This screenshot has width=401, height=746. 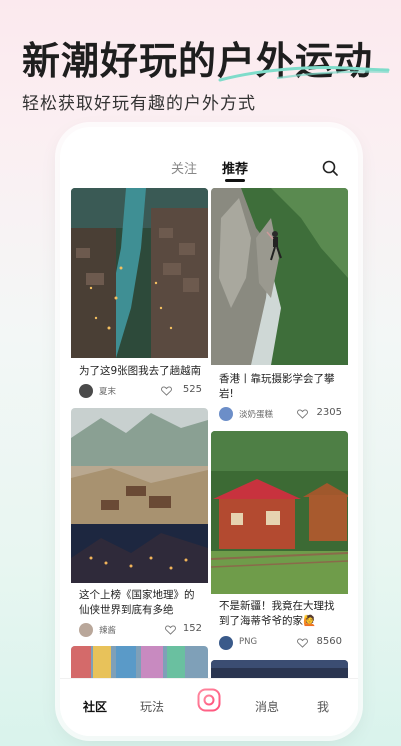 I want to click on like-count: 2305, so click(x=329, y=412).